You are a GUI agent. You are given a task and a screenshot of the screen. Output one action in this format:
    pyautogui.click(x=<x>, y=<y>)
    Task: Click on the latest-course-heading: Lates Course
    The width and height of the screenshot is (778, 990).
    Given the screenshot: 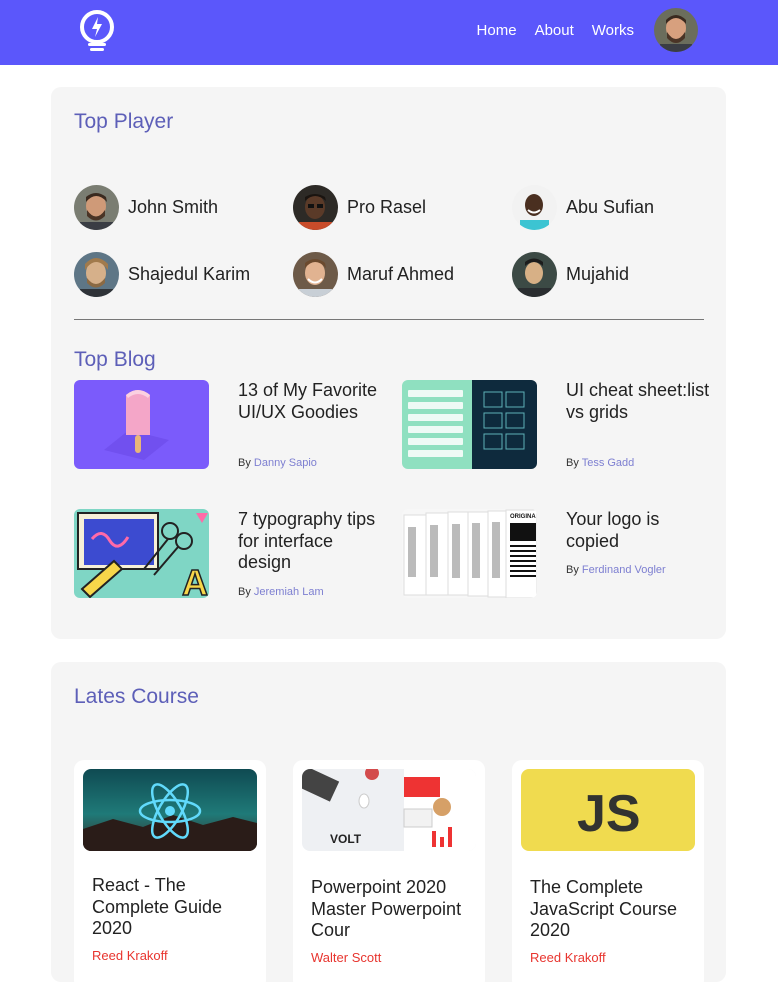 What is the action you would take?
    pyautogui.click(x=136, y=696)
    